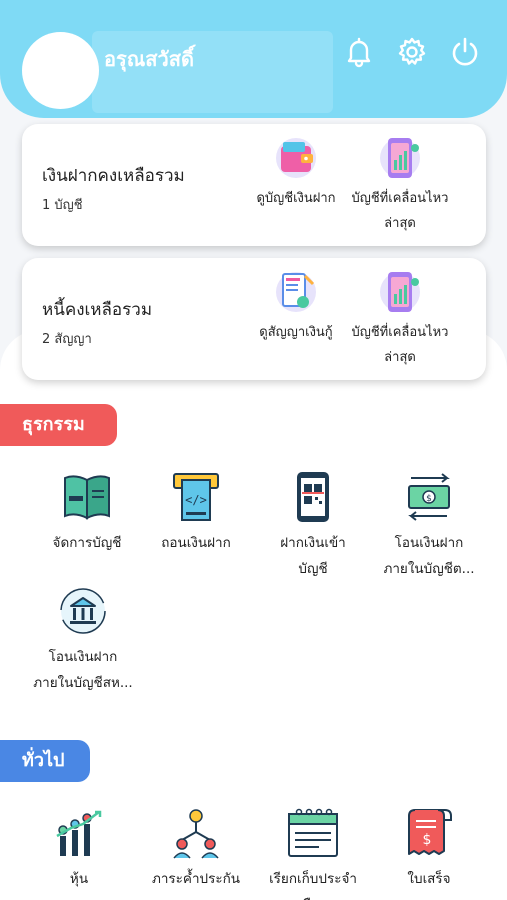  What do you see at coordinates (429, 543) in the screenshot?
I see `transfer-own-label-1: โอนเงินฝาก` at bounding box center [429, 543].